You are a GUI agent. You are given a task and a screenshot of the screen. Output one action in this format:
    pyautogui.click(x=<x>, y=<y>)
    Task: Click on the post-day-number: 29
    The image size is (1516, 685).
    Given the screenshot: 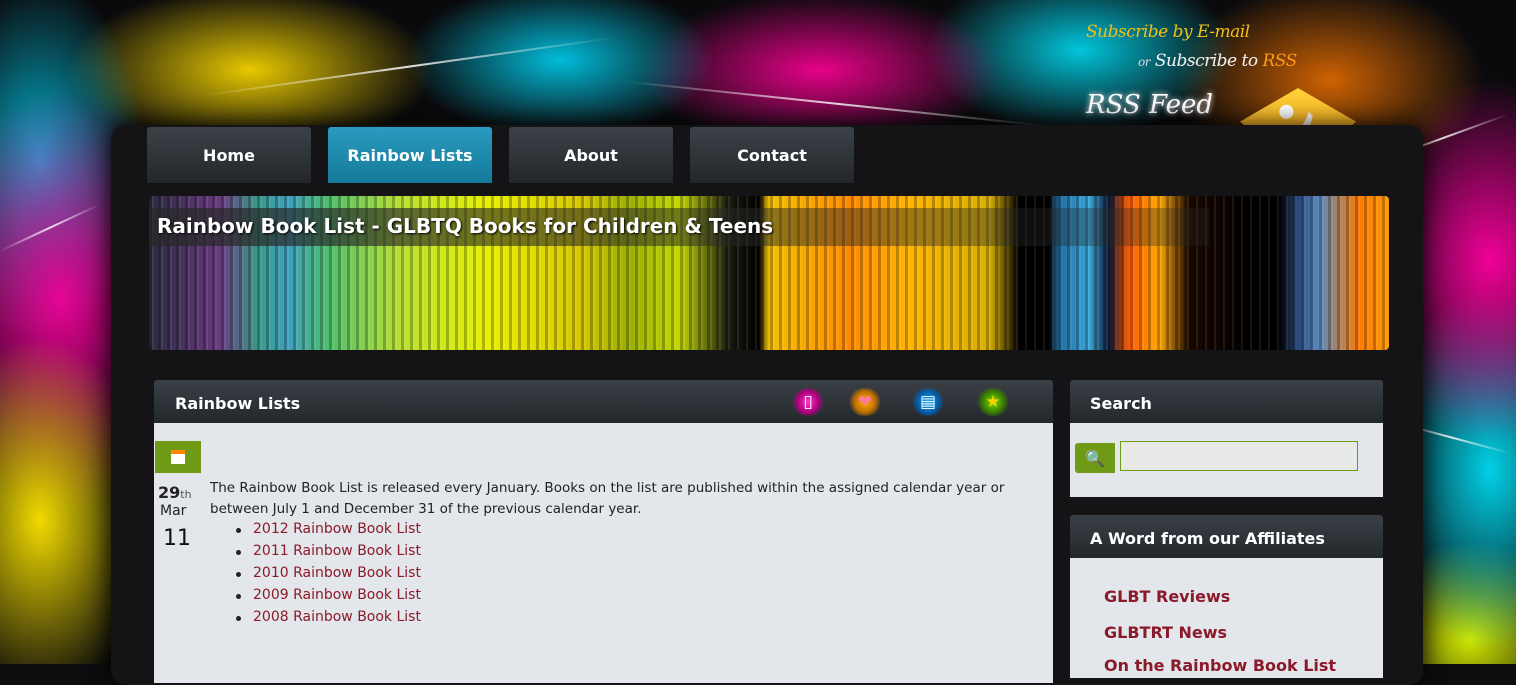 What is the action you would take?
    pyautogui.click(x=169, y=492)
    